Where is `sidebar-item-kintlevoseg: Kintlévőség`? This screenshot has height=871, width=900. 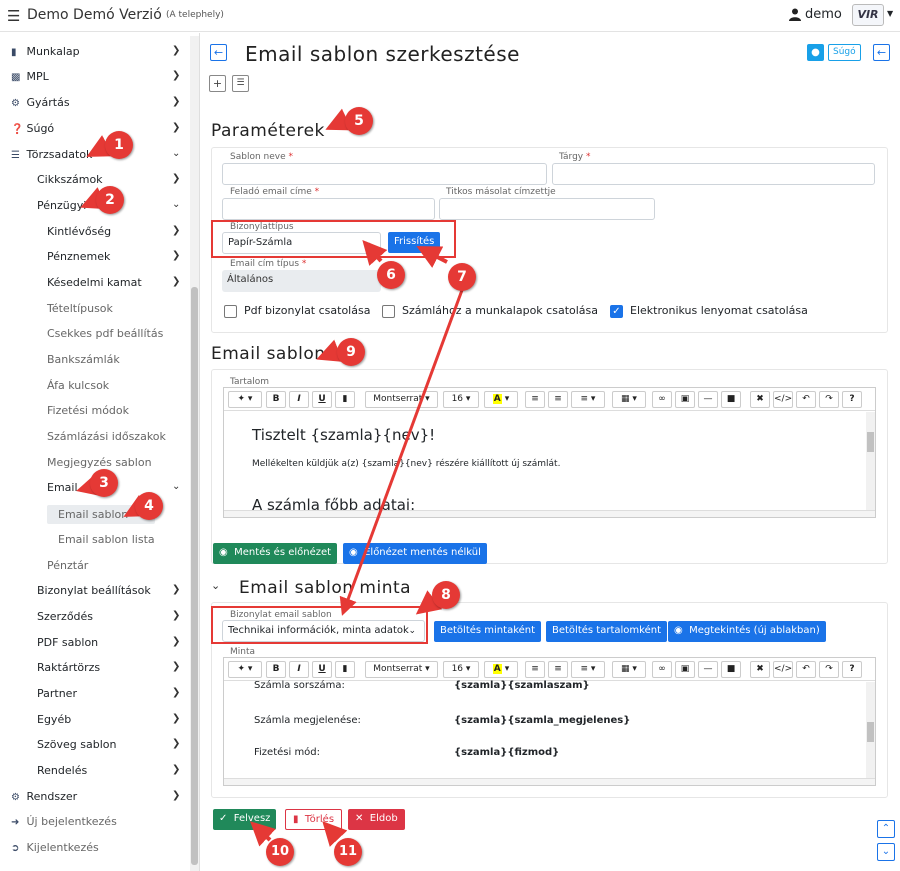 sidebar-item-kintlevoseg: Kintlévőség is located at coordinates (79, 231).